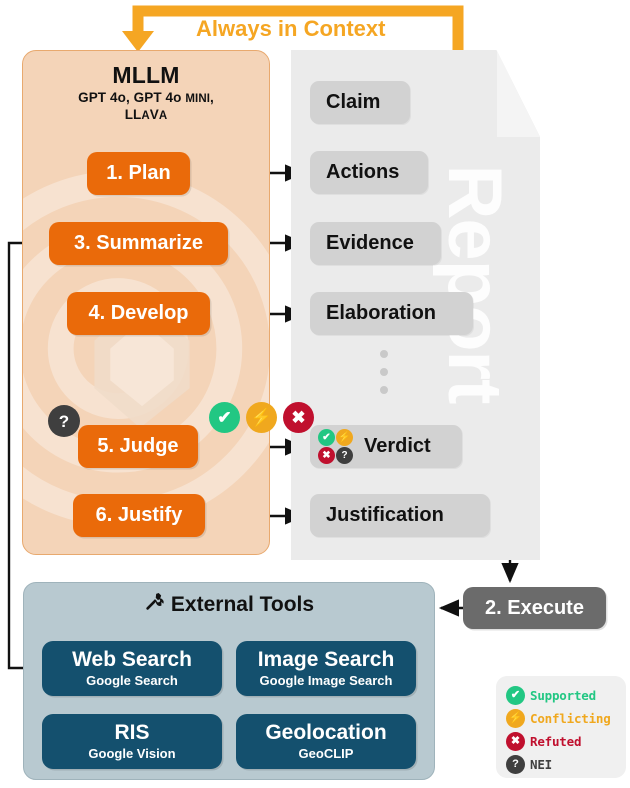 This screenshot has height=788, width=630. What do you see at coordinates (326, 753) in the screenshot?
I see `tool-subtitle: GeoCLIP` at bounding box center [326, 753].